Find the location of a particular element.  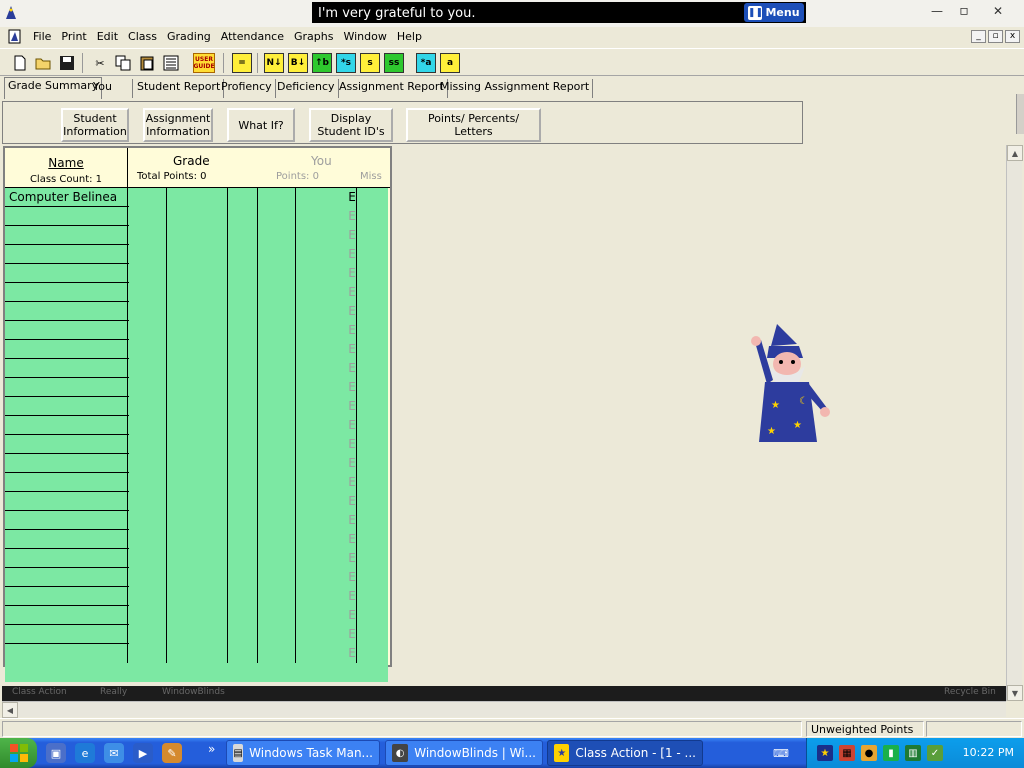

star-s-icon: *s is located at coordinates (346, 63).